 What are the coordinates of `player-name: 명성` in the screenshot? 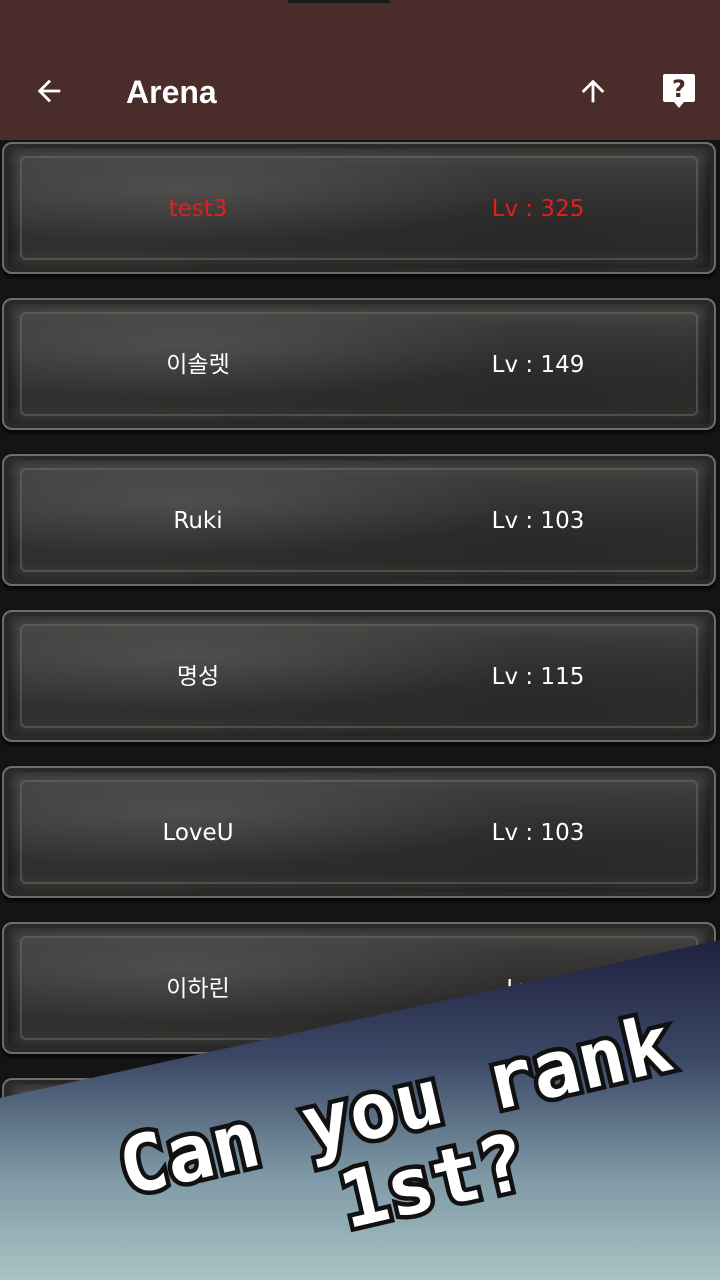 It's located at (198, 677).